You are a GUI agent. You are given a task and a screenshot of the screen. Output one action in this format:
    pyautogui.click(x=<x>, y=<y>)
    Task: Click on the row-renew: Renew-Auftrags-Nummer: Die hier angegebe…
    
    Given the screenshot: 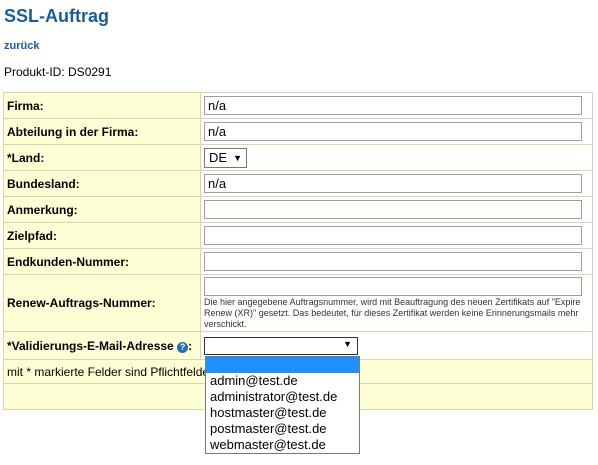 What is the action you would take?
    pyautogui.click(x=298, y=303)
    